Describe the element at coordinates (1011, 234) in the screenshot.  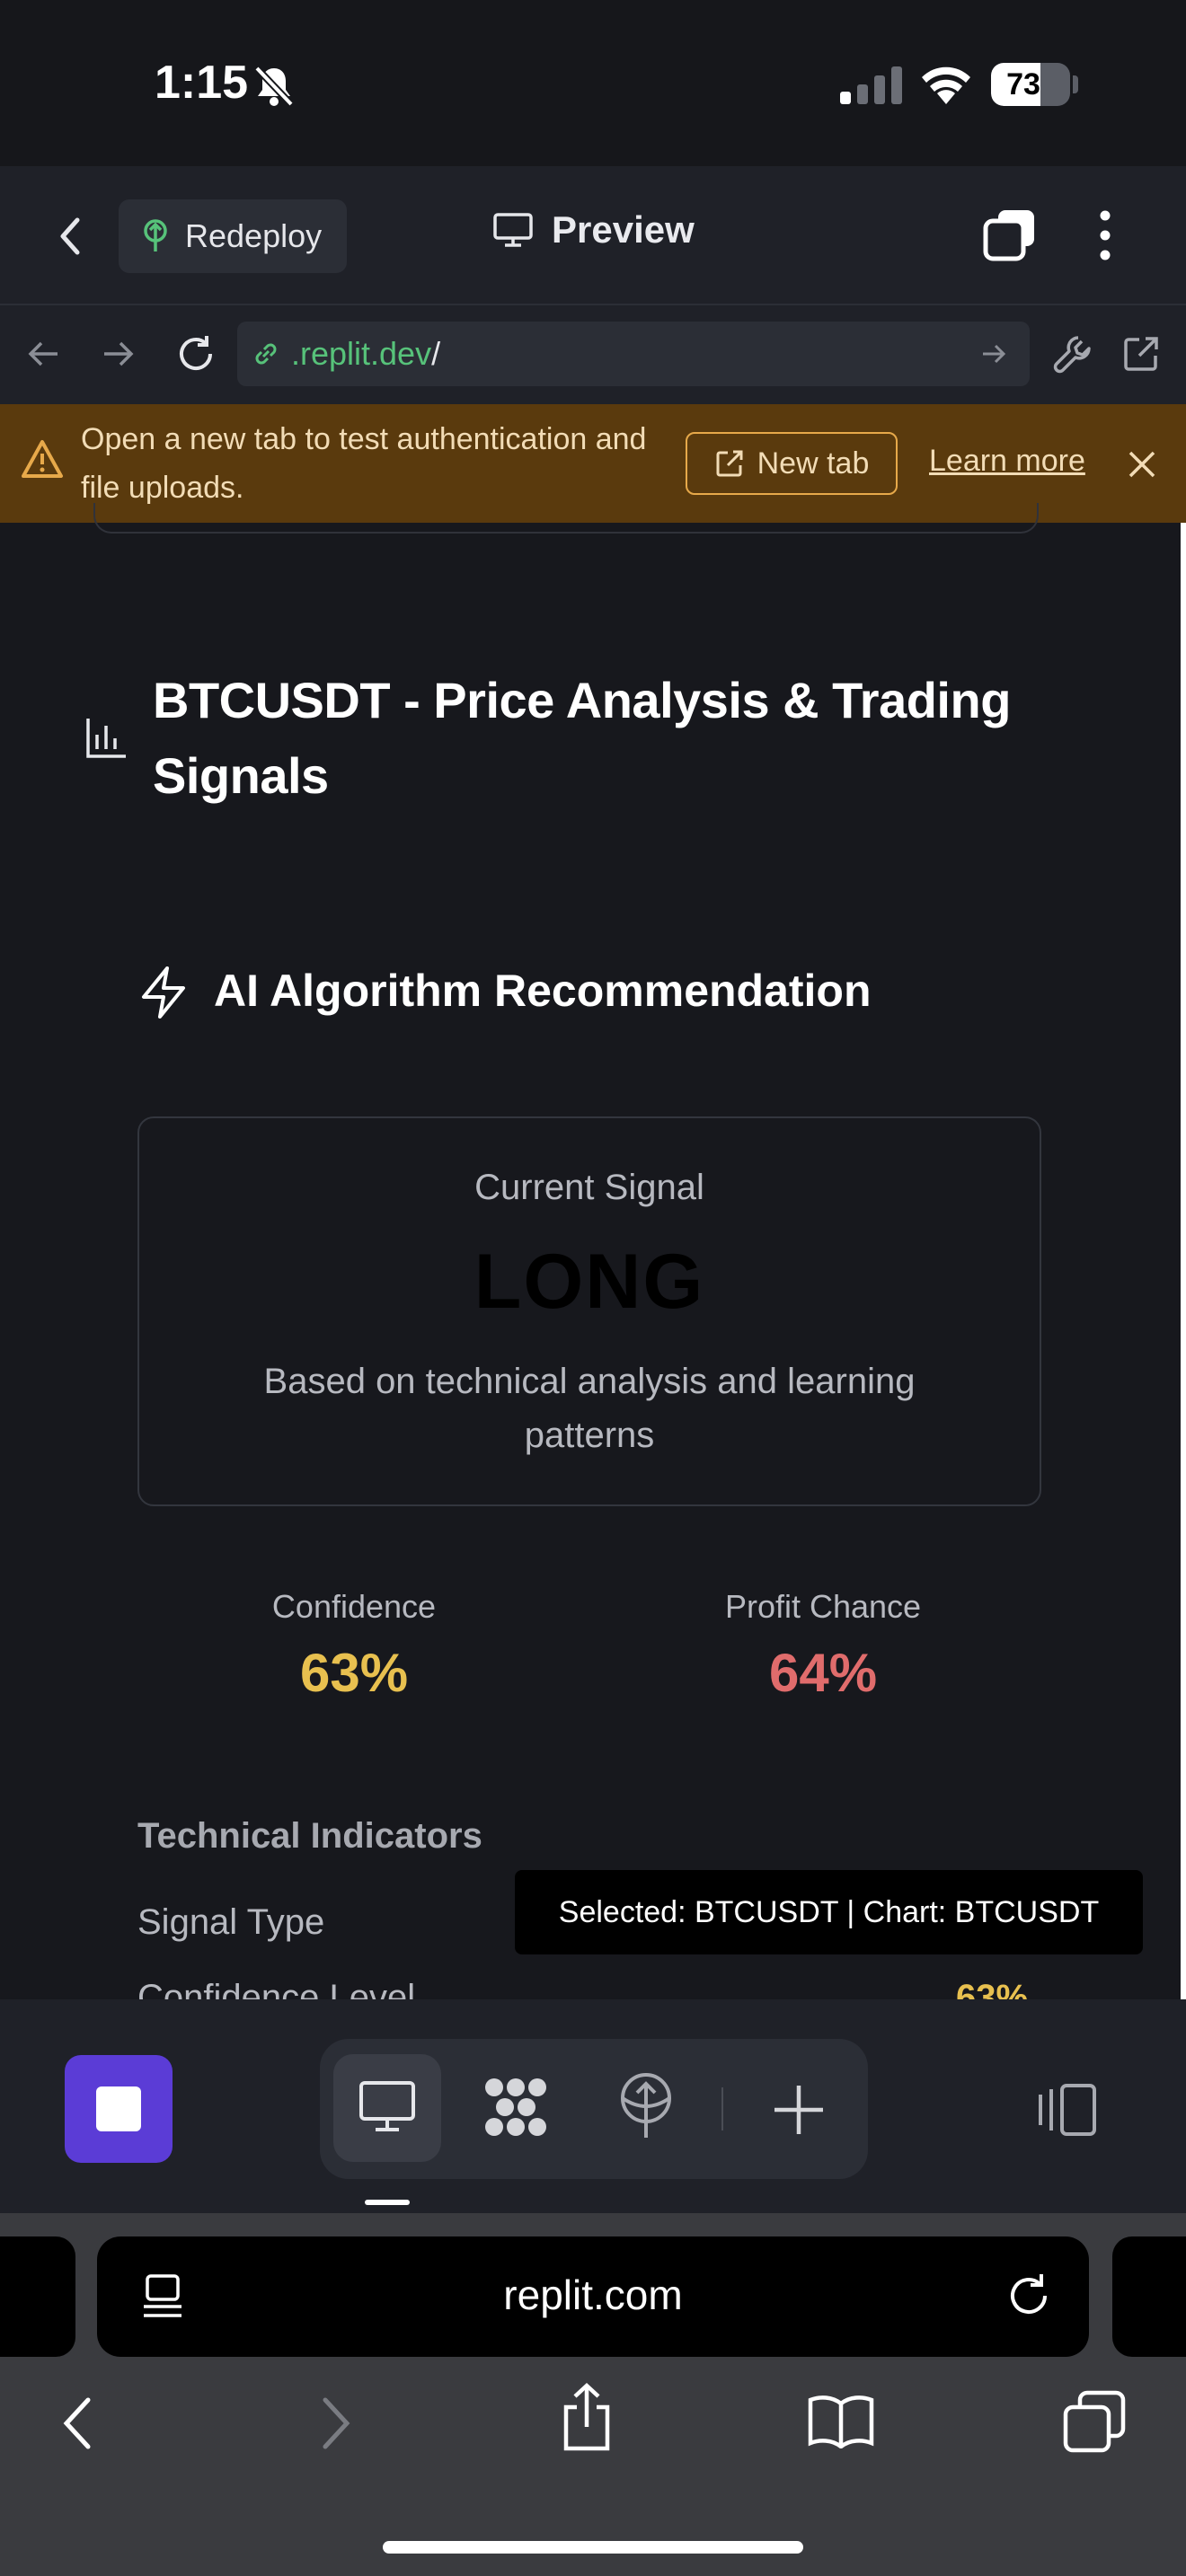
I see `tabs-icon` at that location.